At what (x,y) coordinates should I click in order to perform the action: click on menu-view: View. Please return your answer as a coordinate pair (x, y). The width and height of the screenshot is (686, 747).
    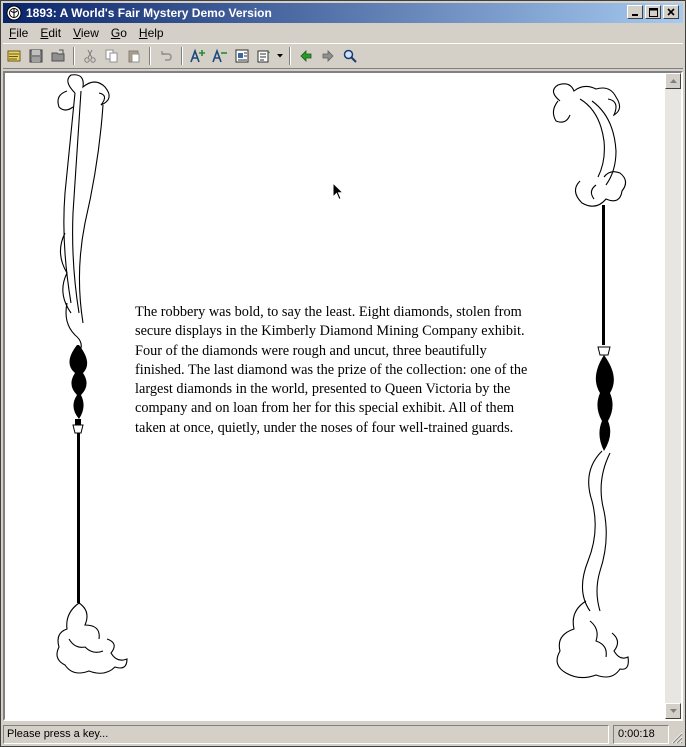
    Looking at the image, I should click on (86, 33).